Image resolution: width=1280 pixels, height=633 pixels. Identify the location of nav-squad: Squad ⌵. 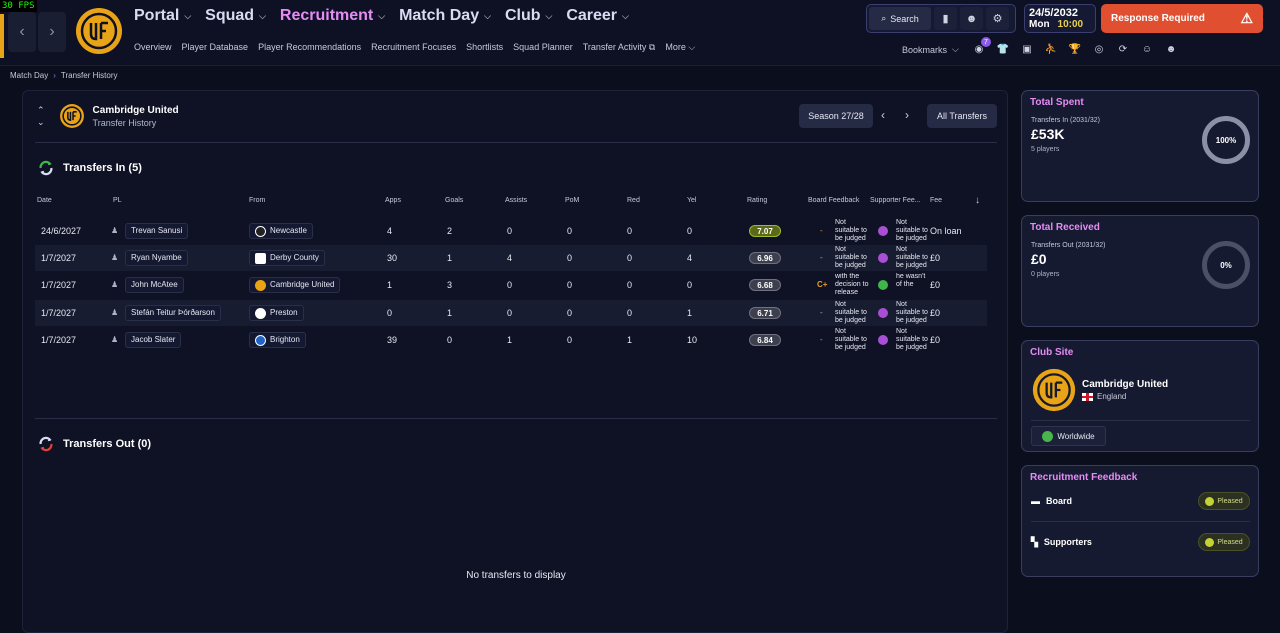
(235, 16).